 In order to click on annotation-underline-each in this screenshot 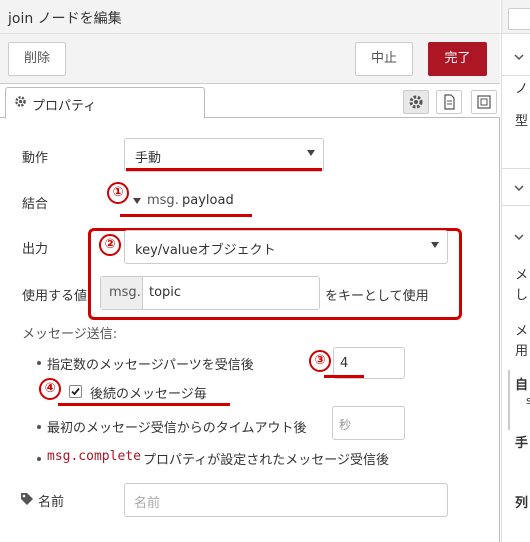, I will do `click(144, 404)`.